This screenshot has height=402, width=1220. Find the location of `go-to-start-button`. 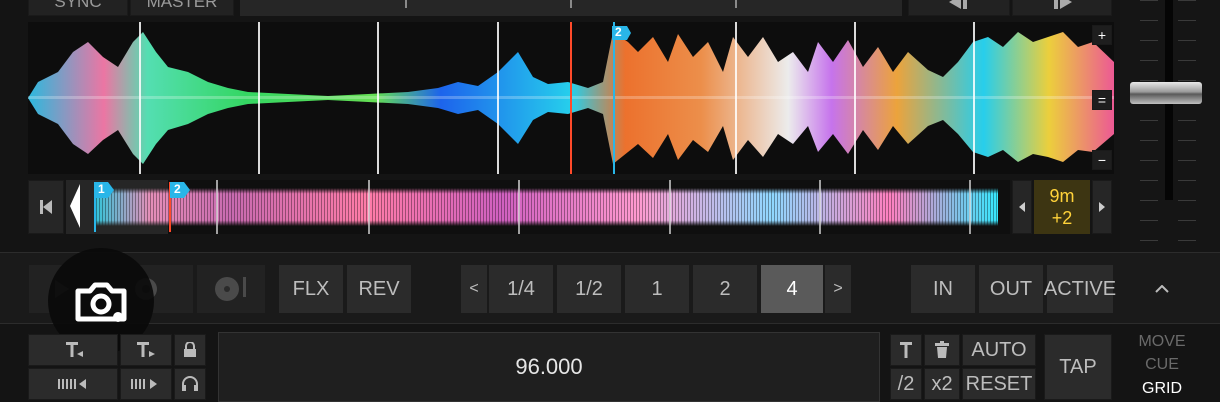

go-to-start-button is located at coordinates (46, 207).